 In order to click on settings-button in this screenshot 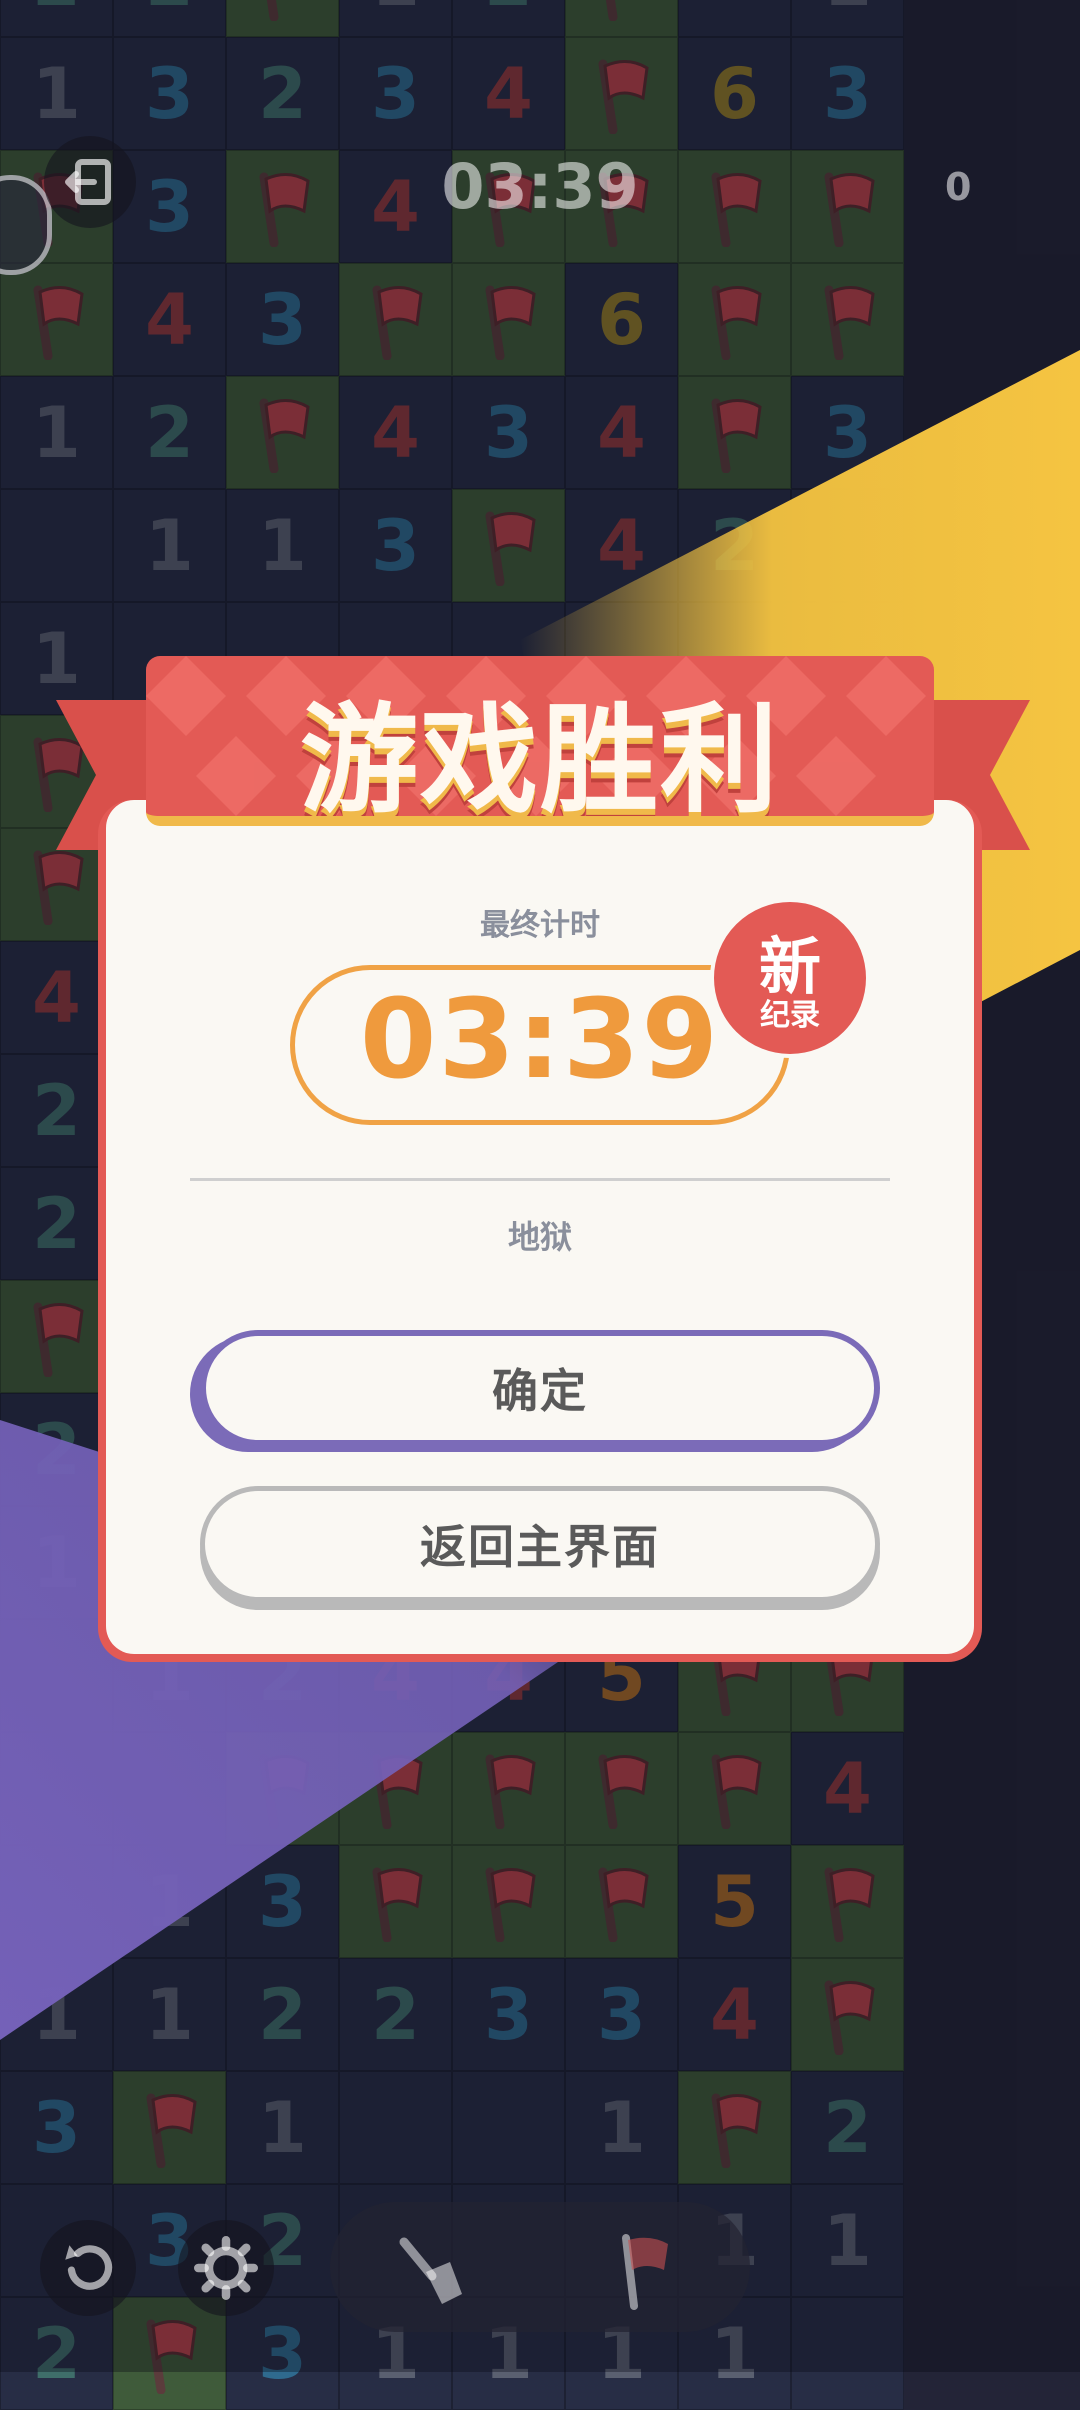, I will do `click(226, 2268)`.